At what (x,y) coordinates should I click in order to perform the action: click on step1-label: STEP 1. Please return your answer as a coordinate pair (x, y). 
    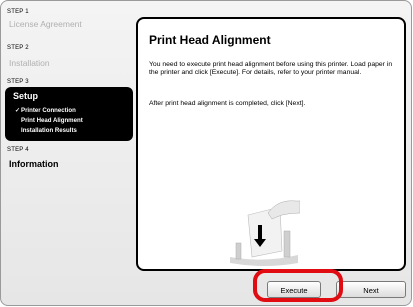
    Looking at the image, I should click on (18, 12).